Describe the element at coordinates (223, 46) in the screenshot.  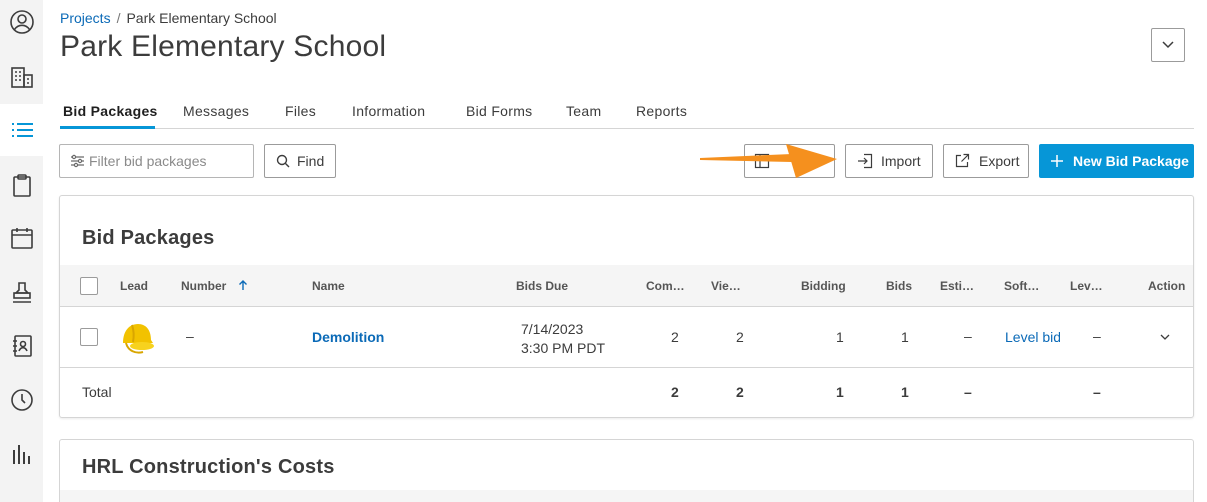
I see `page-title: Park Elementary School` at that location.